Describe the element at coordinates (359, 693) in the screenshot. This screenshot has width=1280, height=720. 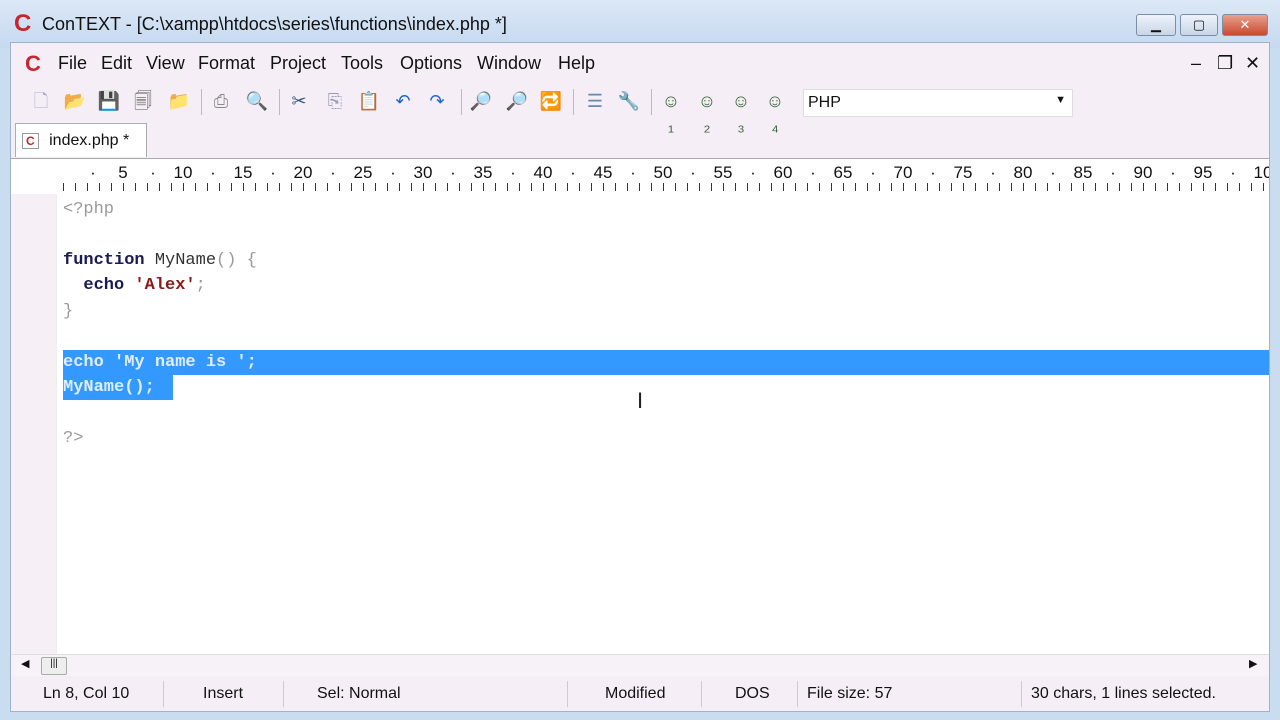
I see `status-selection-mode: Sel: Normal` at that location.